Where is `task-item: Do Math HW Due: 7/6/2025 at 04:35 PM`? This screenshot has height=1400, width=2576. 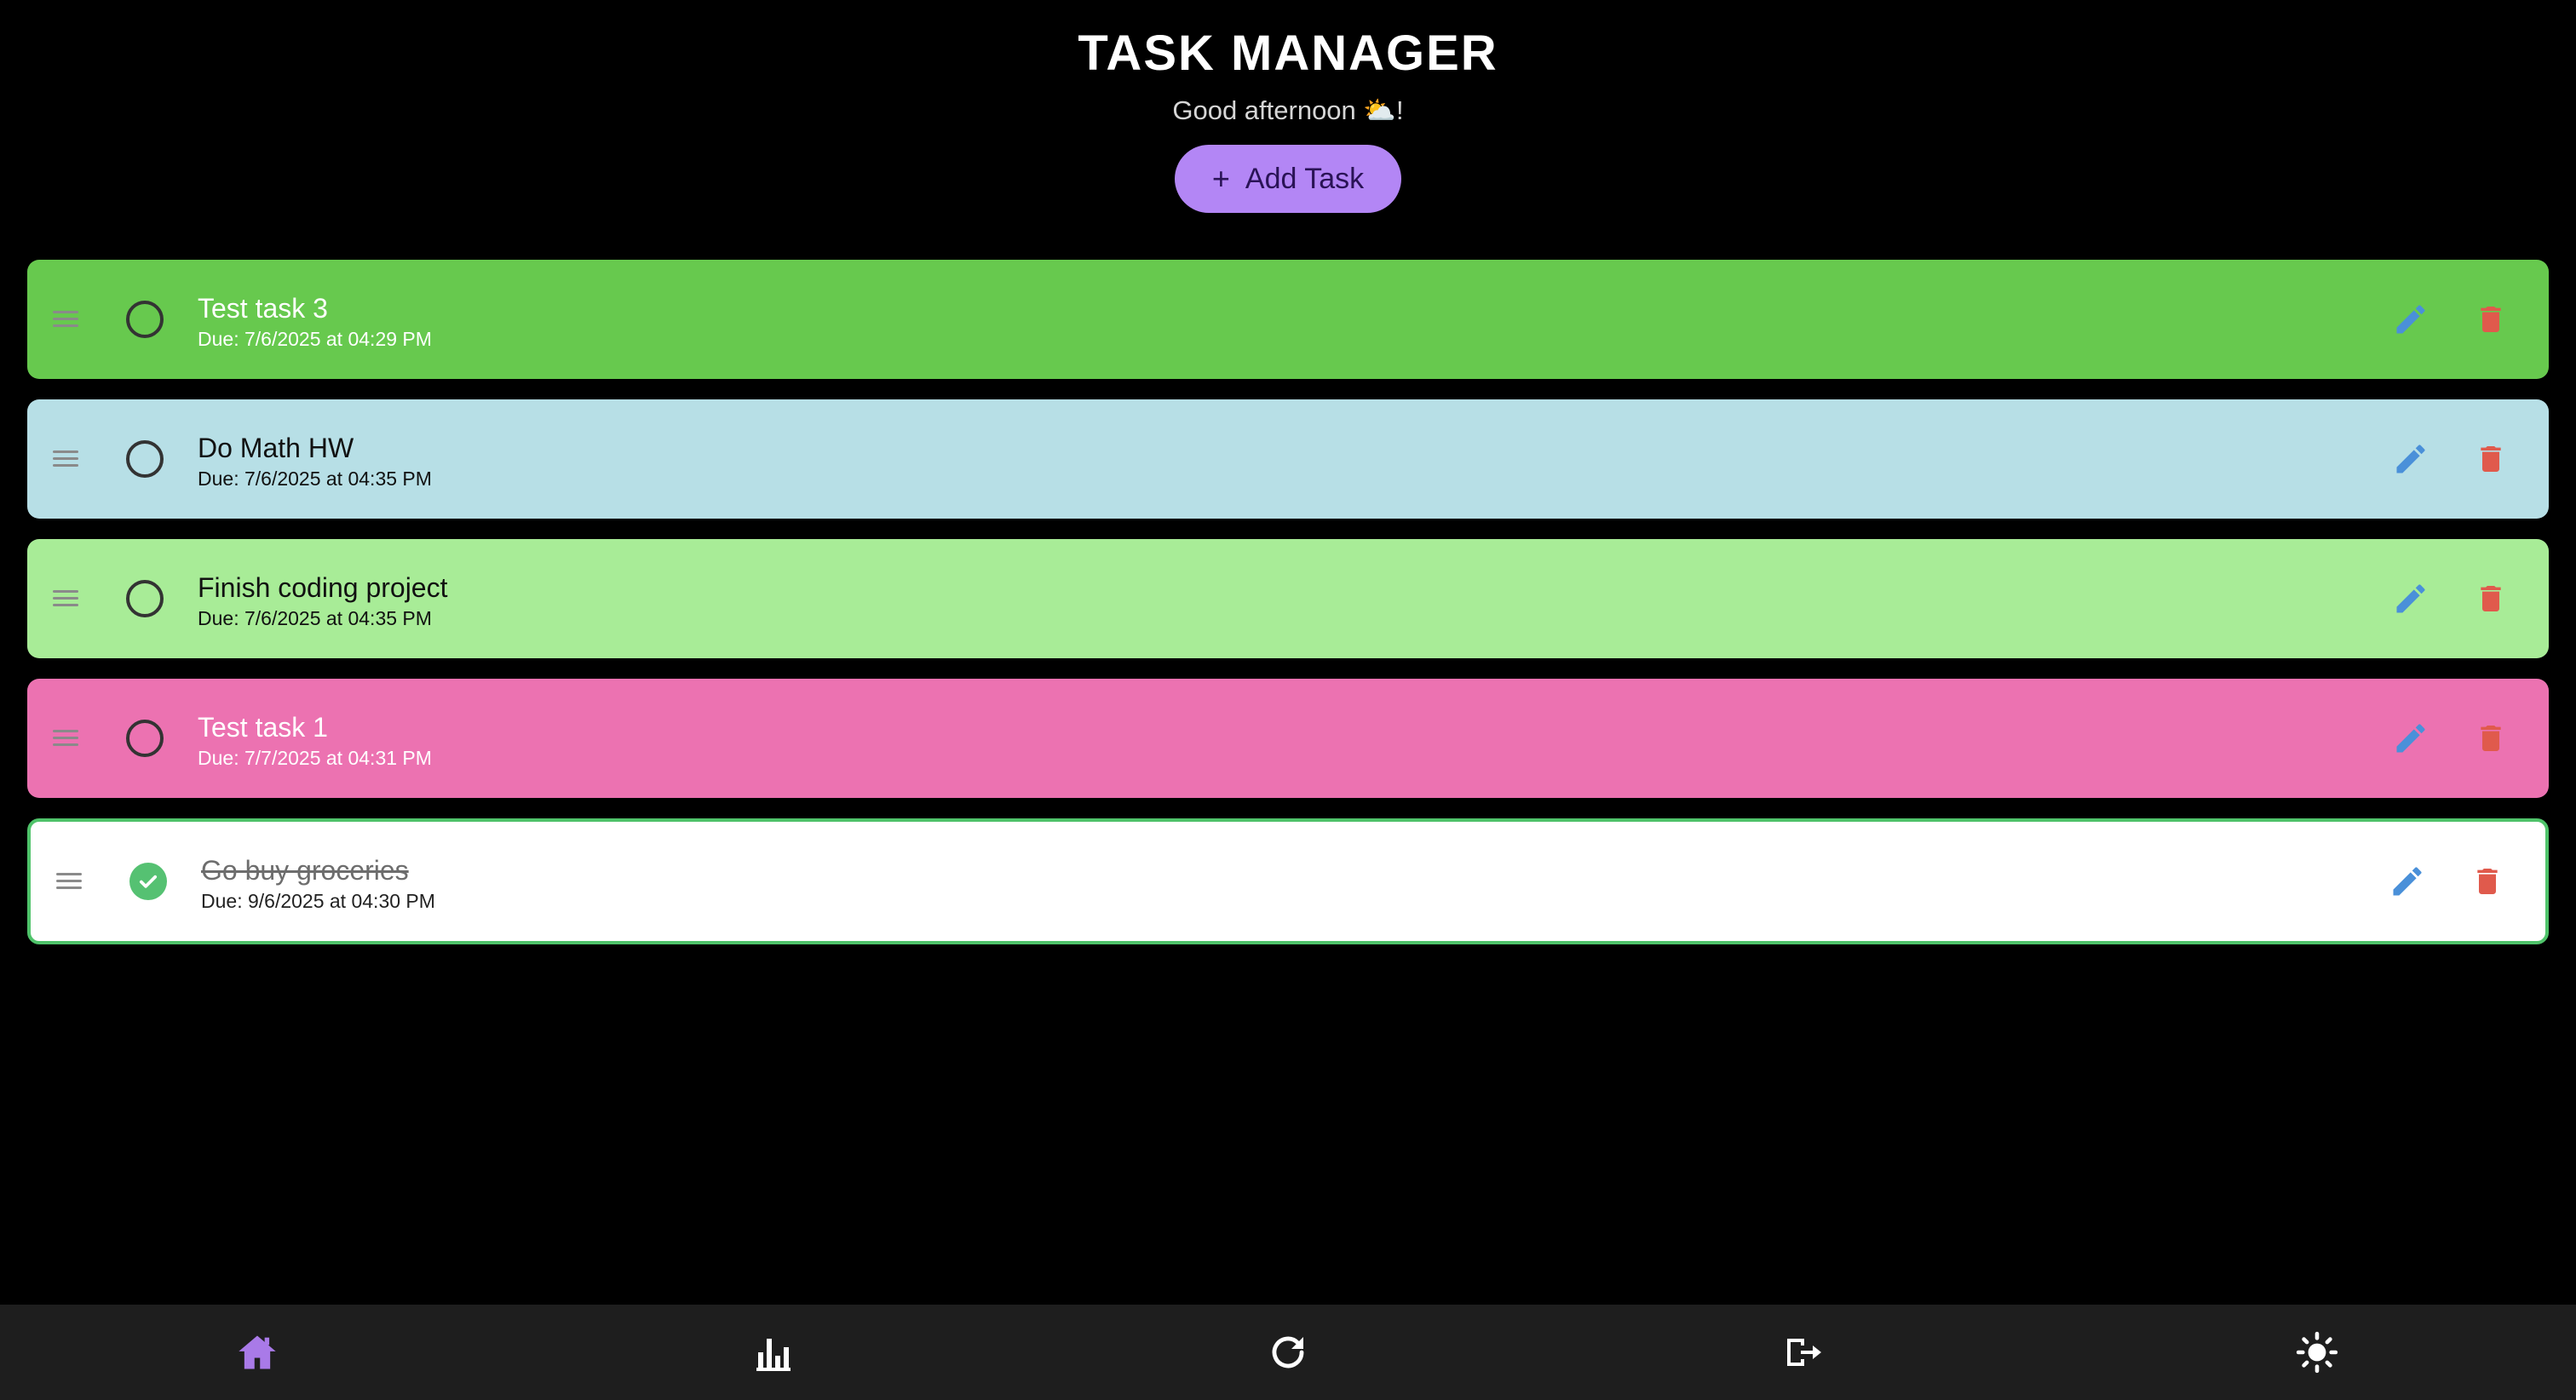
task-item: Do Math HW Due: 7/6/2025 at 04:35 PM is located at coordinates (1288, 459).